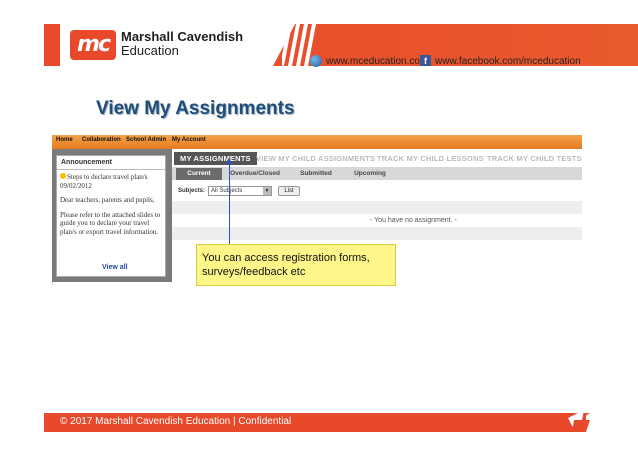 The image size is (638, 451). Describe the element at coordinates (370, 174) in the screenshot. I see `subtab-upcoming: Upcoming` at that location.